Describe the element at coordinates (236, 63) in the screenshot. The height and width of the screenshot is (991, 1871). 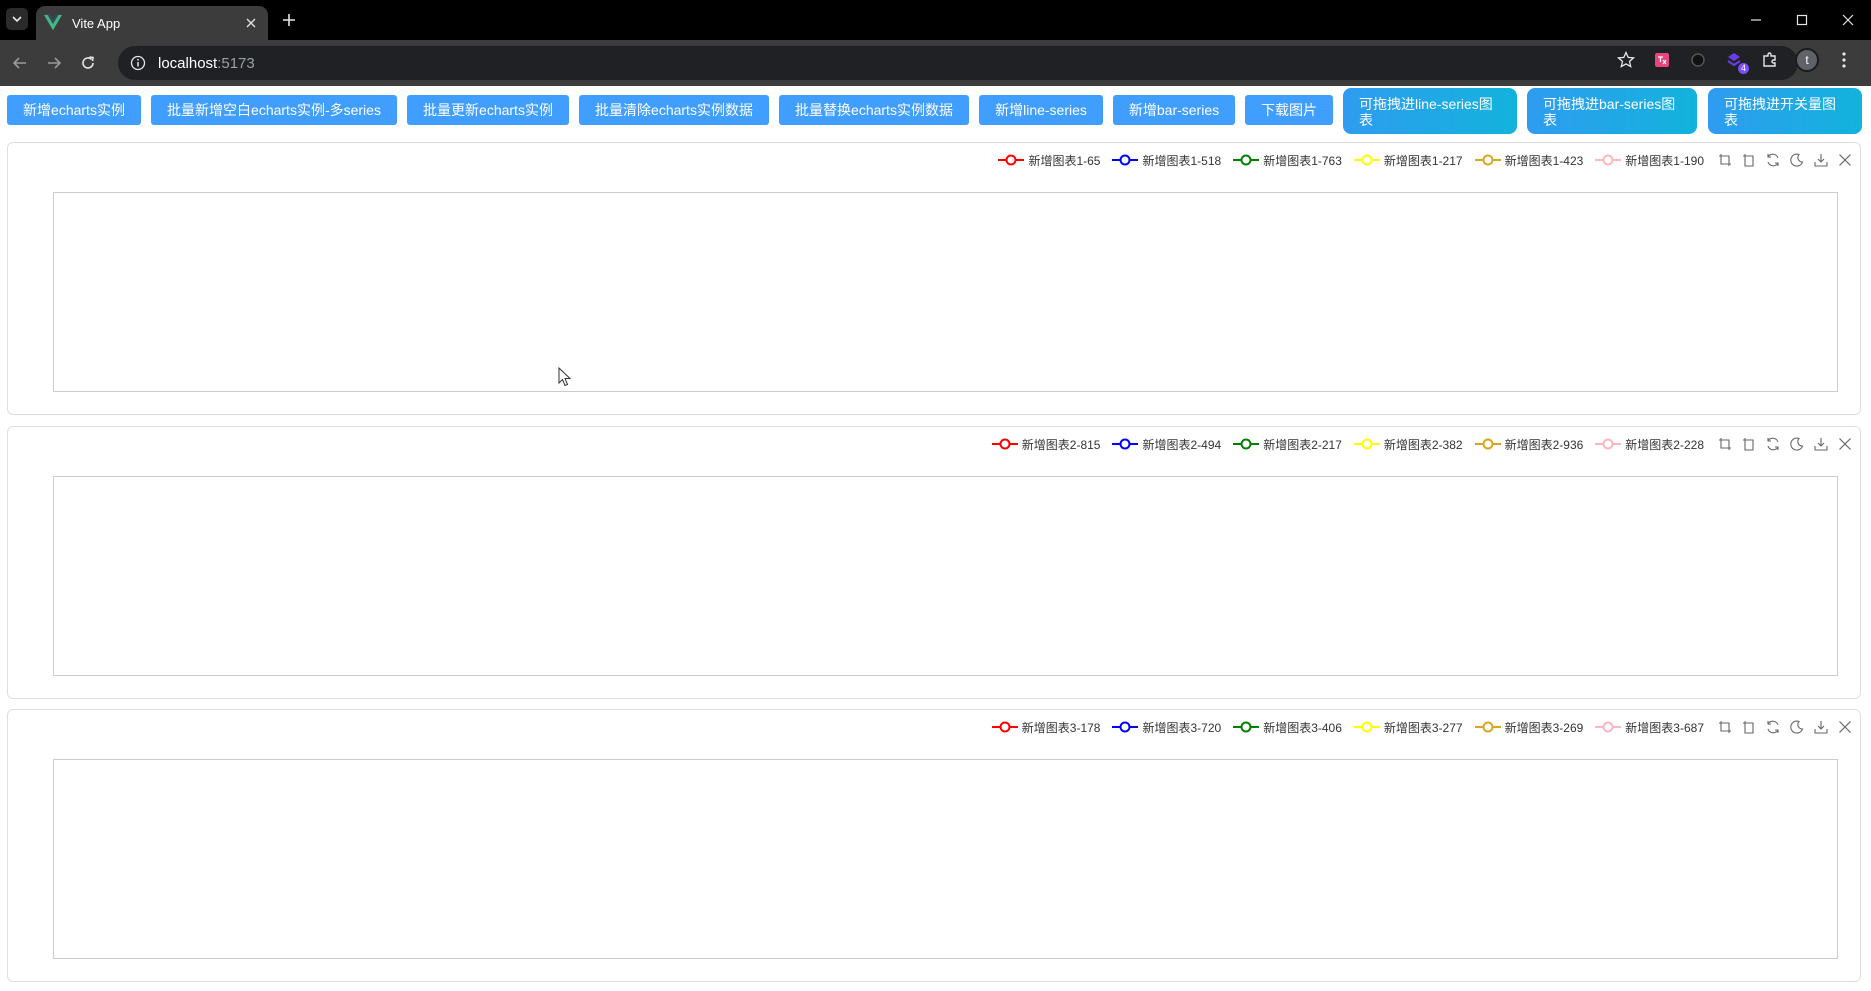
I see `url-port: :5173` at that location.